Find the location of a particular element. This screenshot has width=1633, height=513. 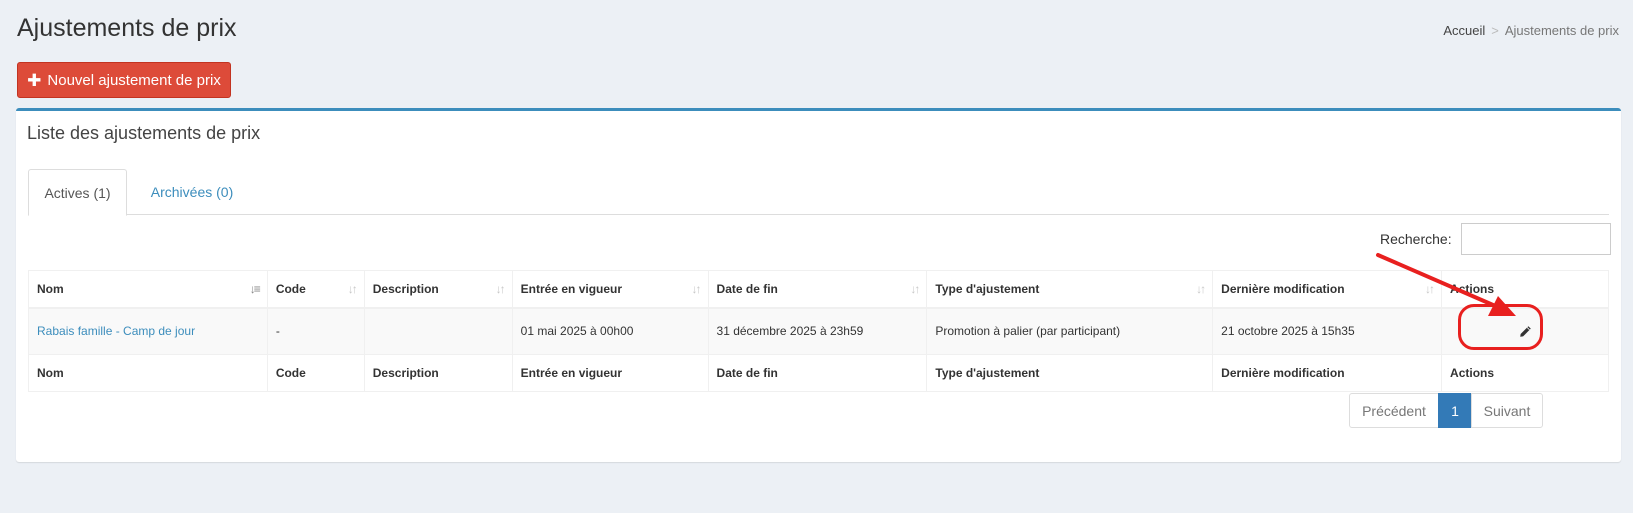

column-header-description: Description ↓↑ is located at coordinates (438, 289).